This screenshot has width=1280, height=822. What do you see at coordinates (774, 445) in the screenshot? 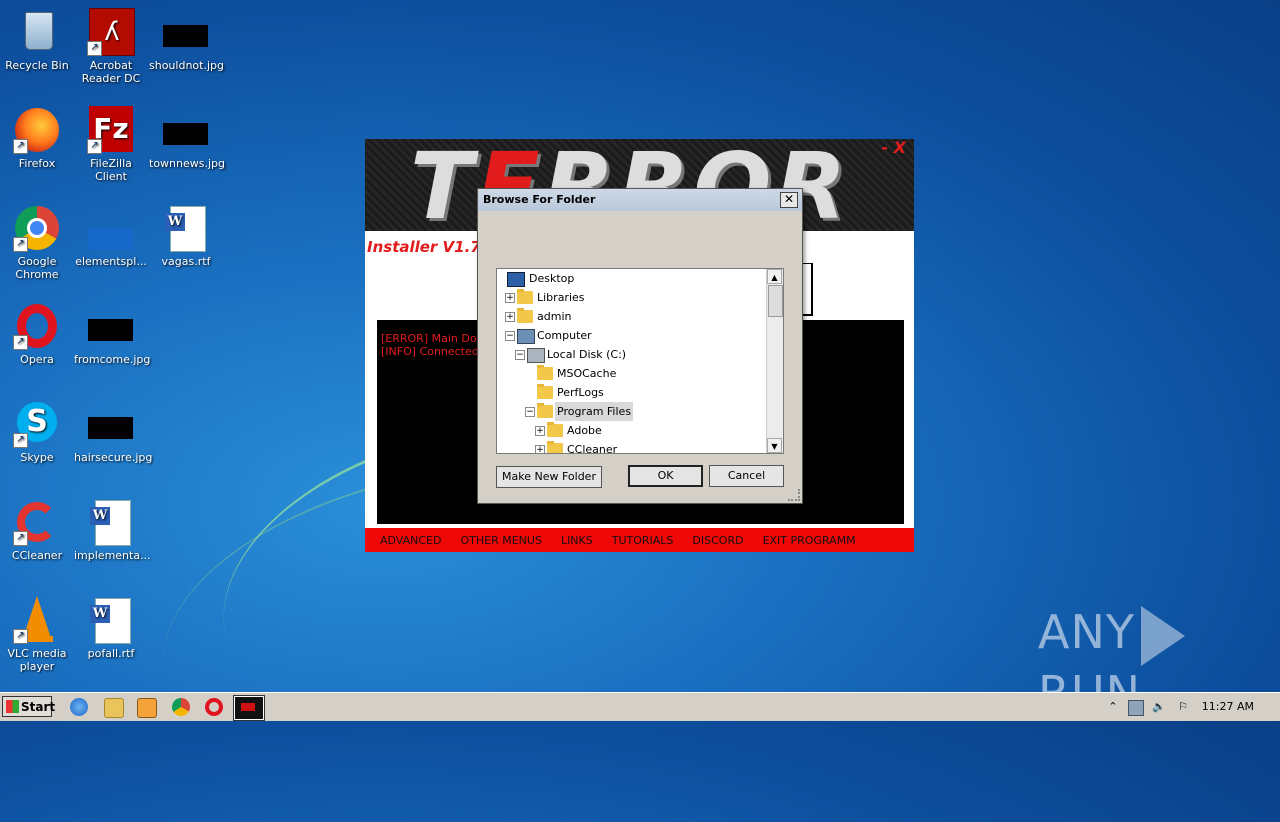
I see `scroll-down-icon: ▼` at bounding box center [774, 445].